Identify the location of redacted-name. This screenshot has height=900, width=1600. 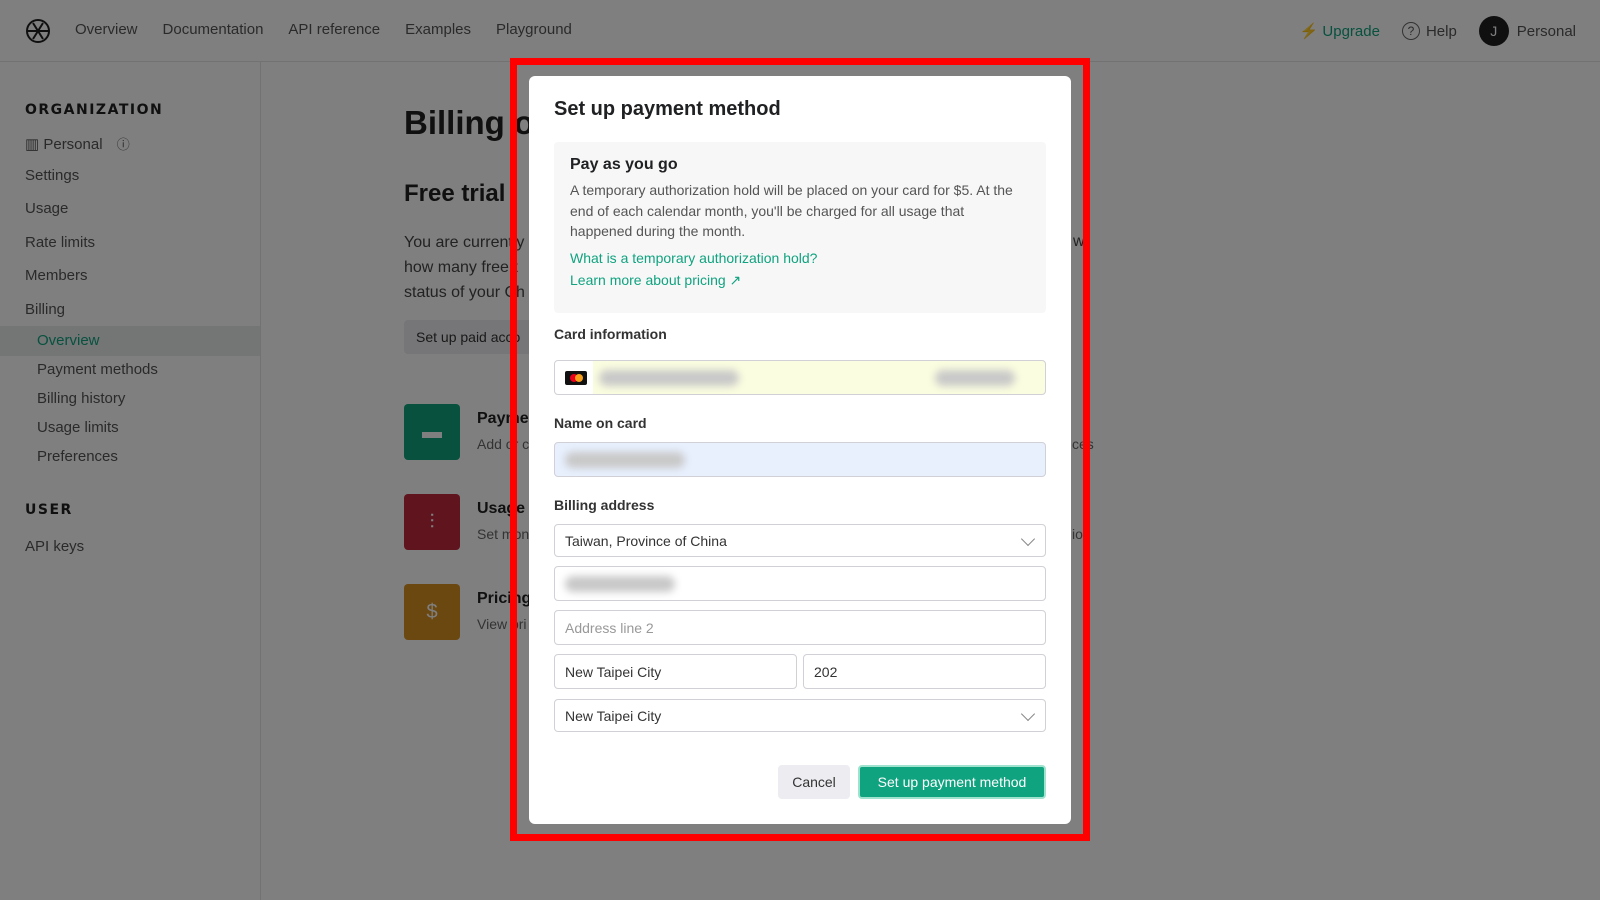
(625, 459).